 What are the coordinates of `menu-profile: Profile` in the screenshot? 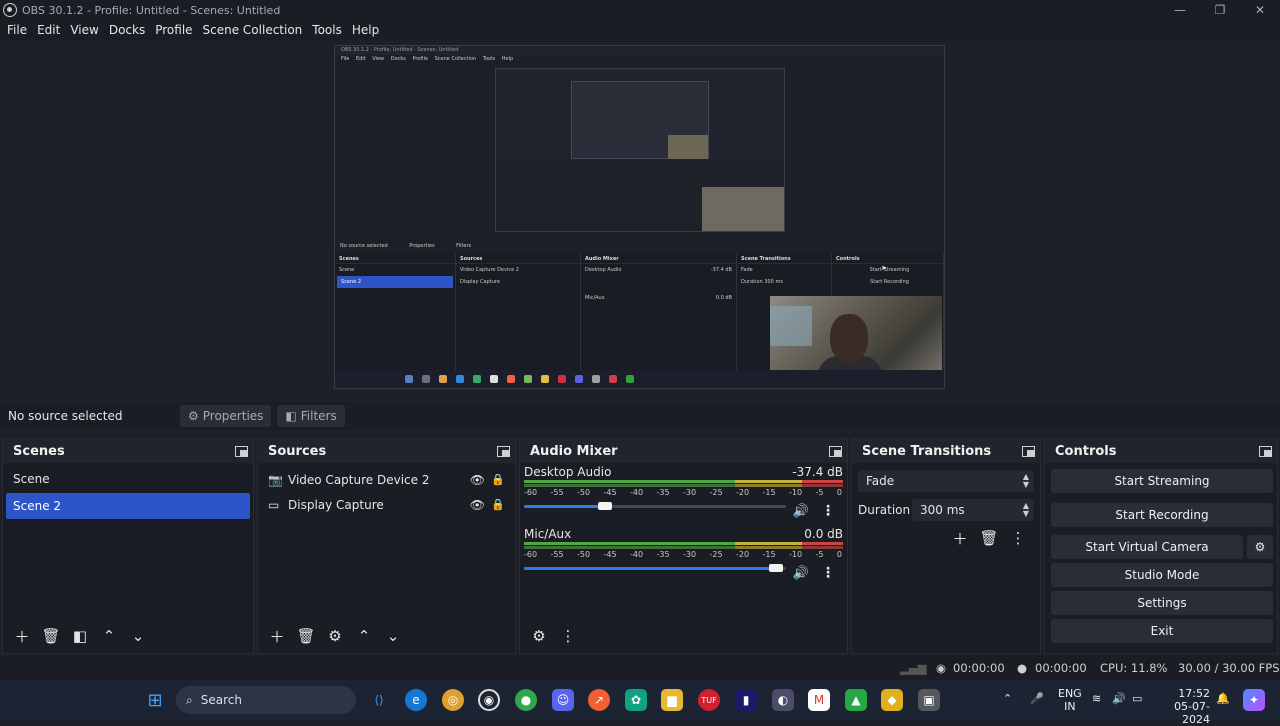 It's located at (173, 30).